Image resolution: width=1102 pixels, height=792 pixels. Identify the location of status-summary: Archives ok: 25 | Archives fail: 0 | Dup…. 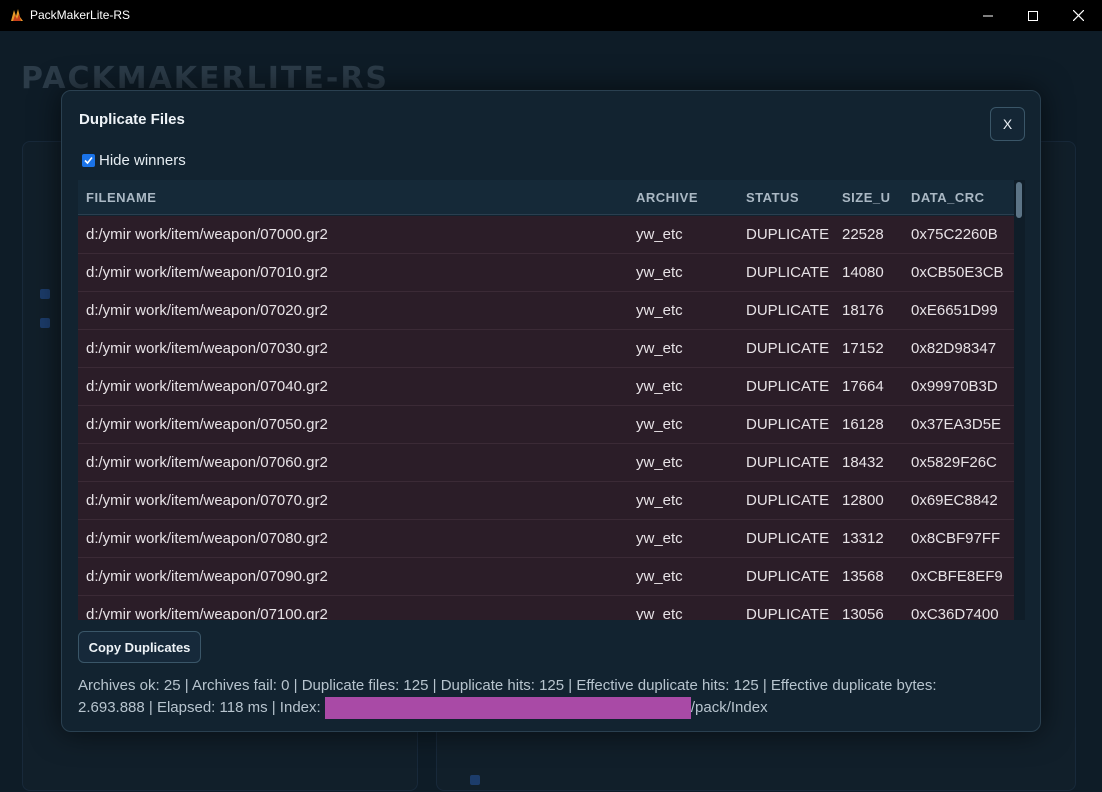
(538, 697).